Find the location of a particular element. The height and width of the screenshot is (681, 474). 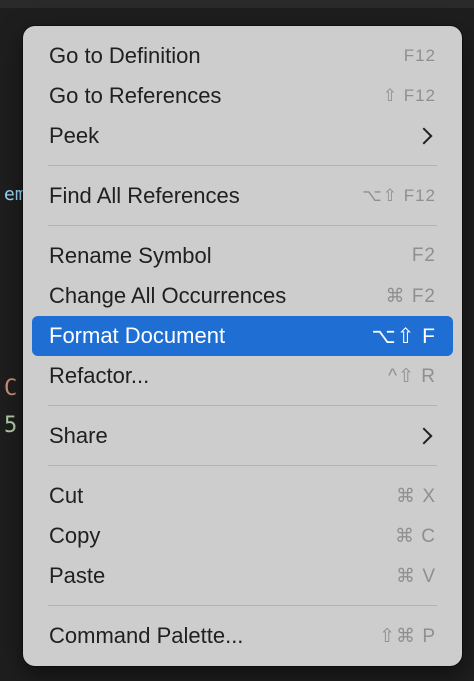

keyboard-shortcut: ⌘ F2 is located at coordinates (410, 296).